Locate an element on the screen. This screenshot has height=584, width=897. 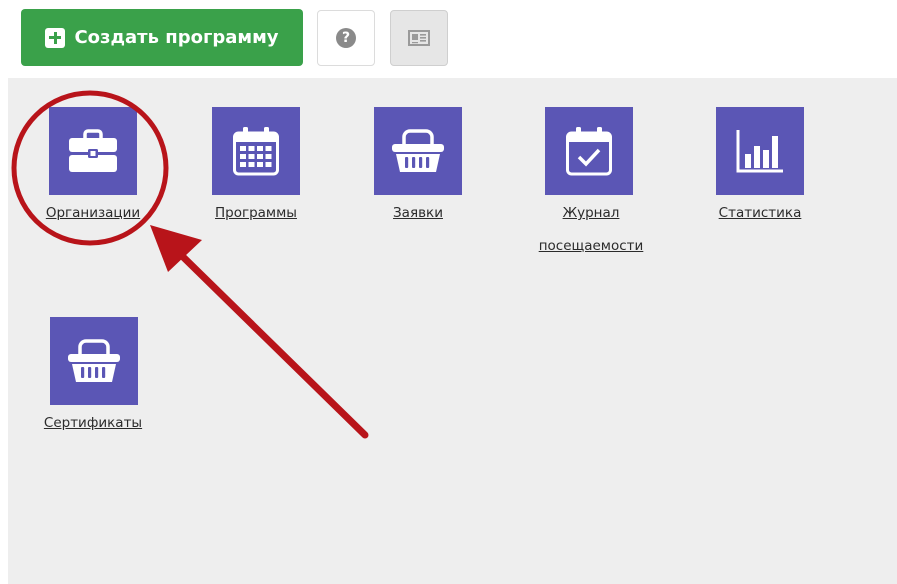
tile-statistics: Статистика is located at coordinates (763, 182).